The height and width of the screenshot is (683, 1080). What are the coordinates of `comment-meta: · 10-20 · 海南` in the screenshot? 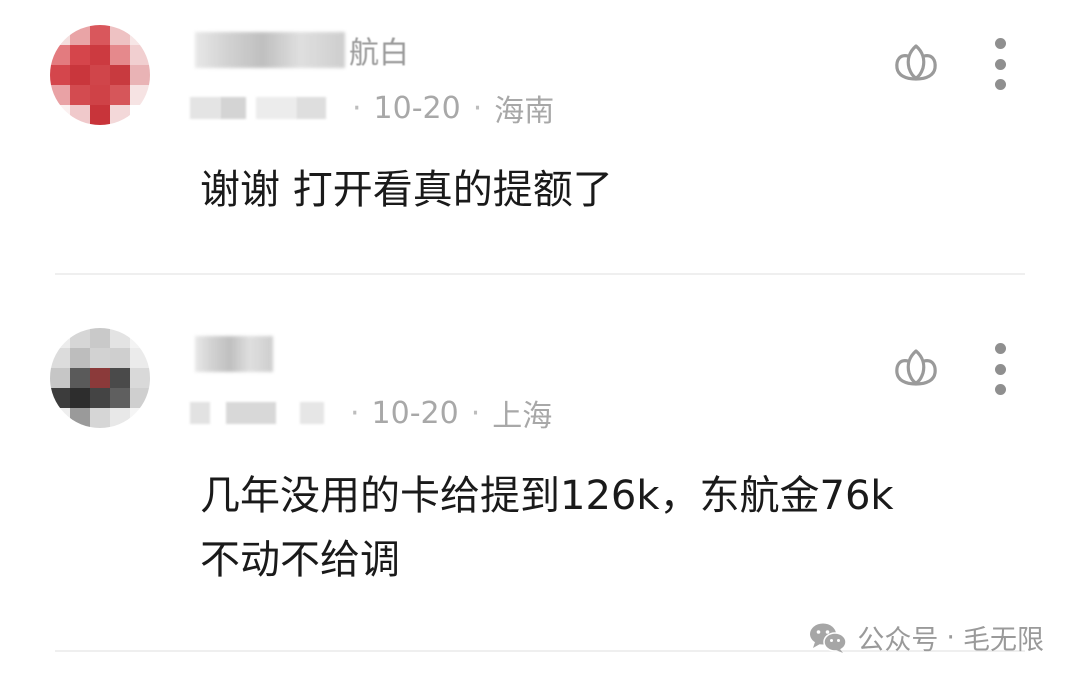 It's located at (372, 108).